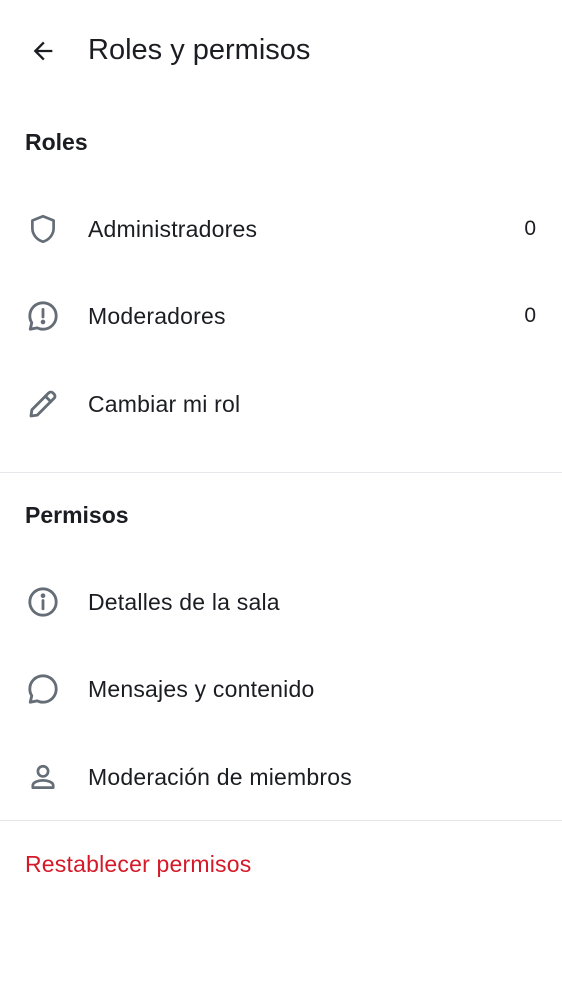  I want to click on permission-item-member-moderation: Moderación de miembros, so click(281, 776).